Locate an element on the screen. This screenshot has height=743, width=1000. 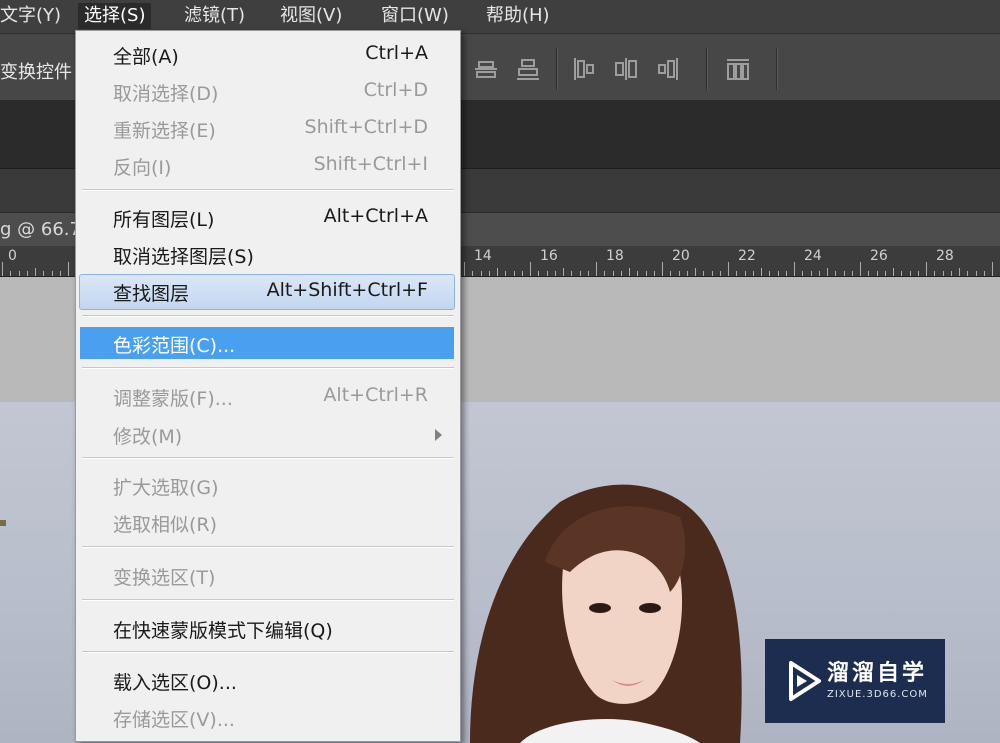
align-vertical-center-icon is located at coordinates (486, 69).